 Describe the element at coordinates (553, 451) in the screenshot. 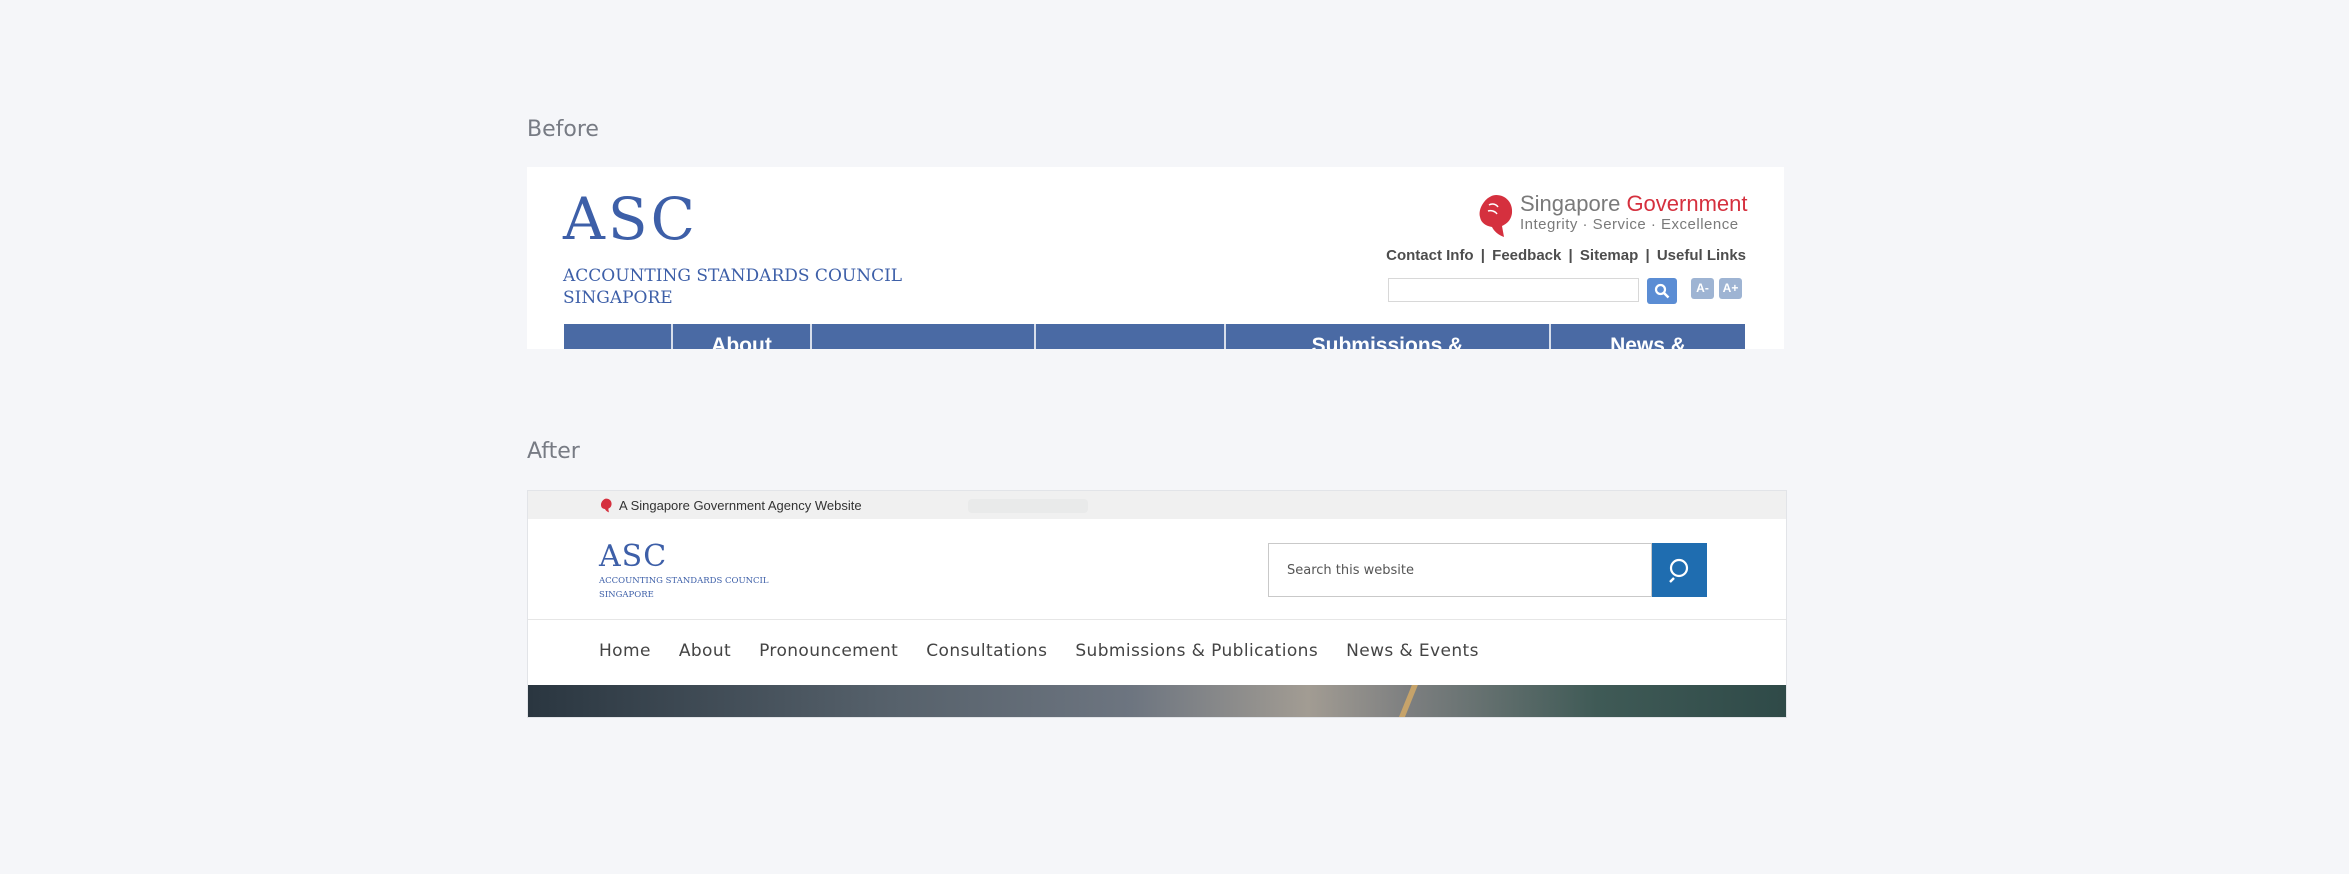

I see `after-label: After` at that location.